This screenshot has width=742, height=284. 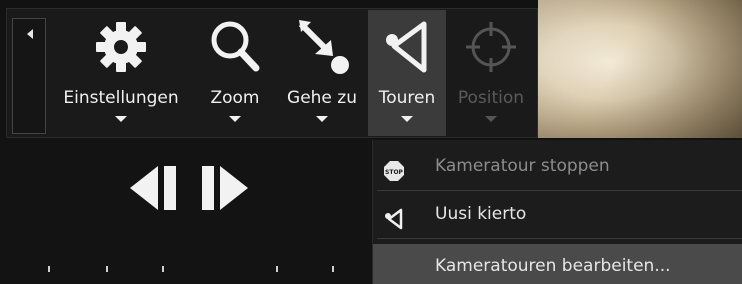 I want to click on zoom-label: Zoom, so click(x=235, y=98).